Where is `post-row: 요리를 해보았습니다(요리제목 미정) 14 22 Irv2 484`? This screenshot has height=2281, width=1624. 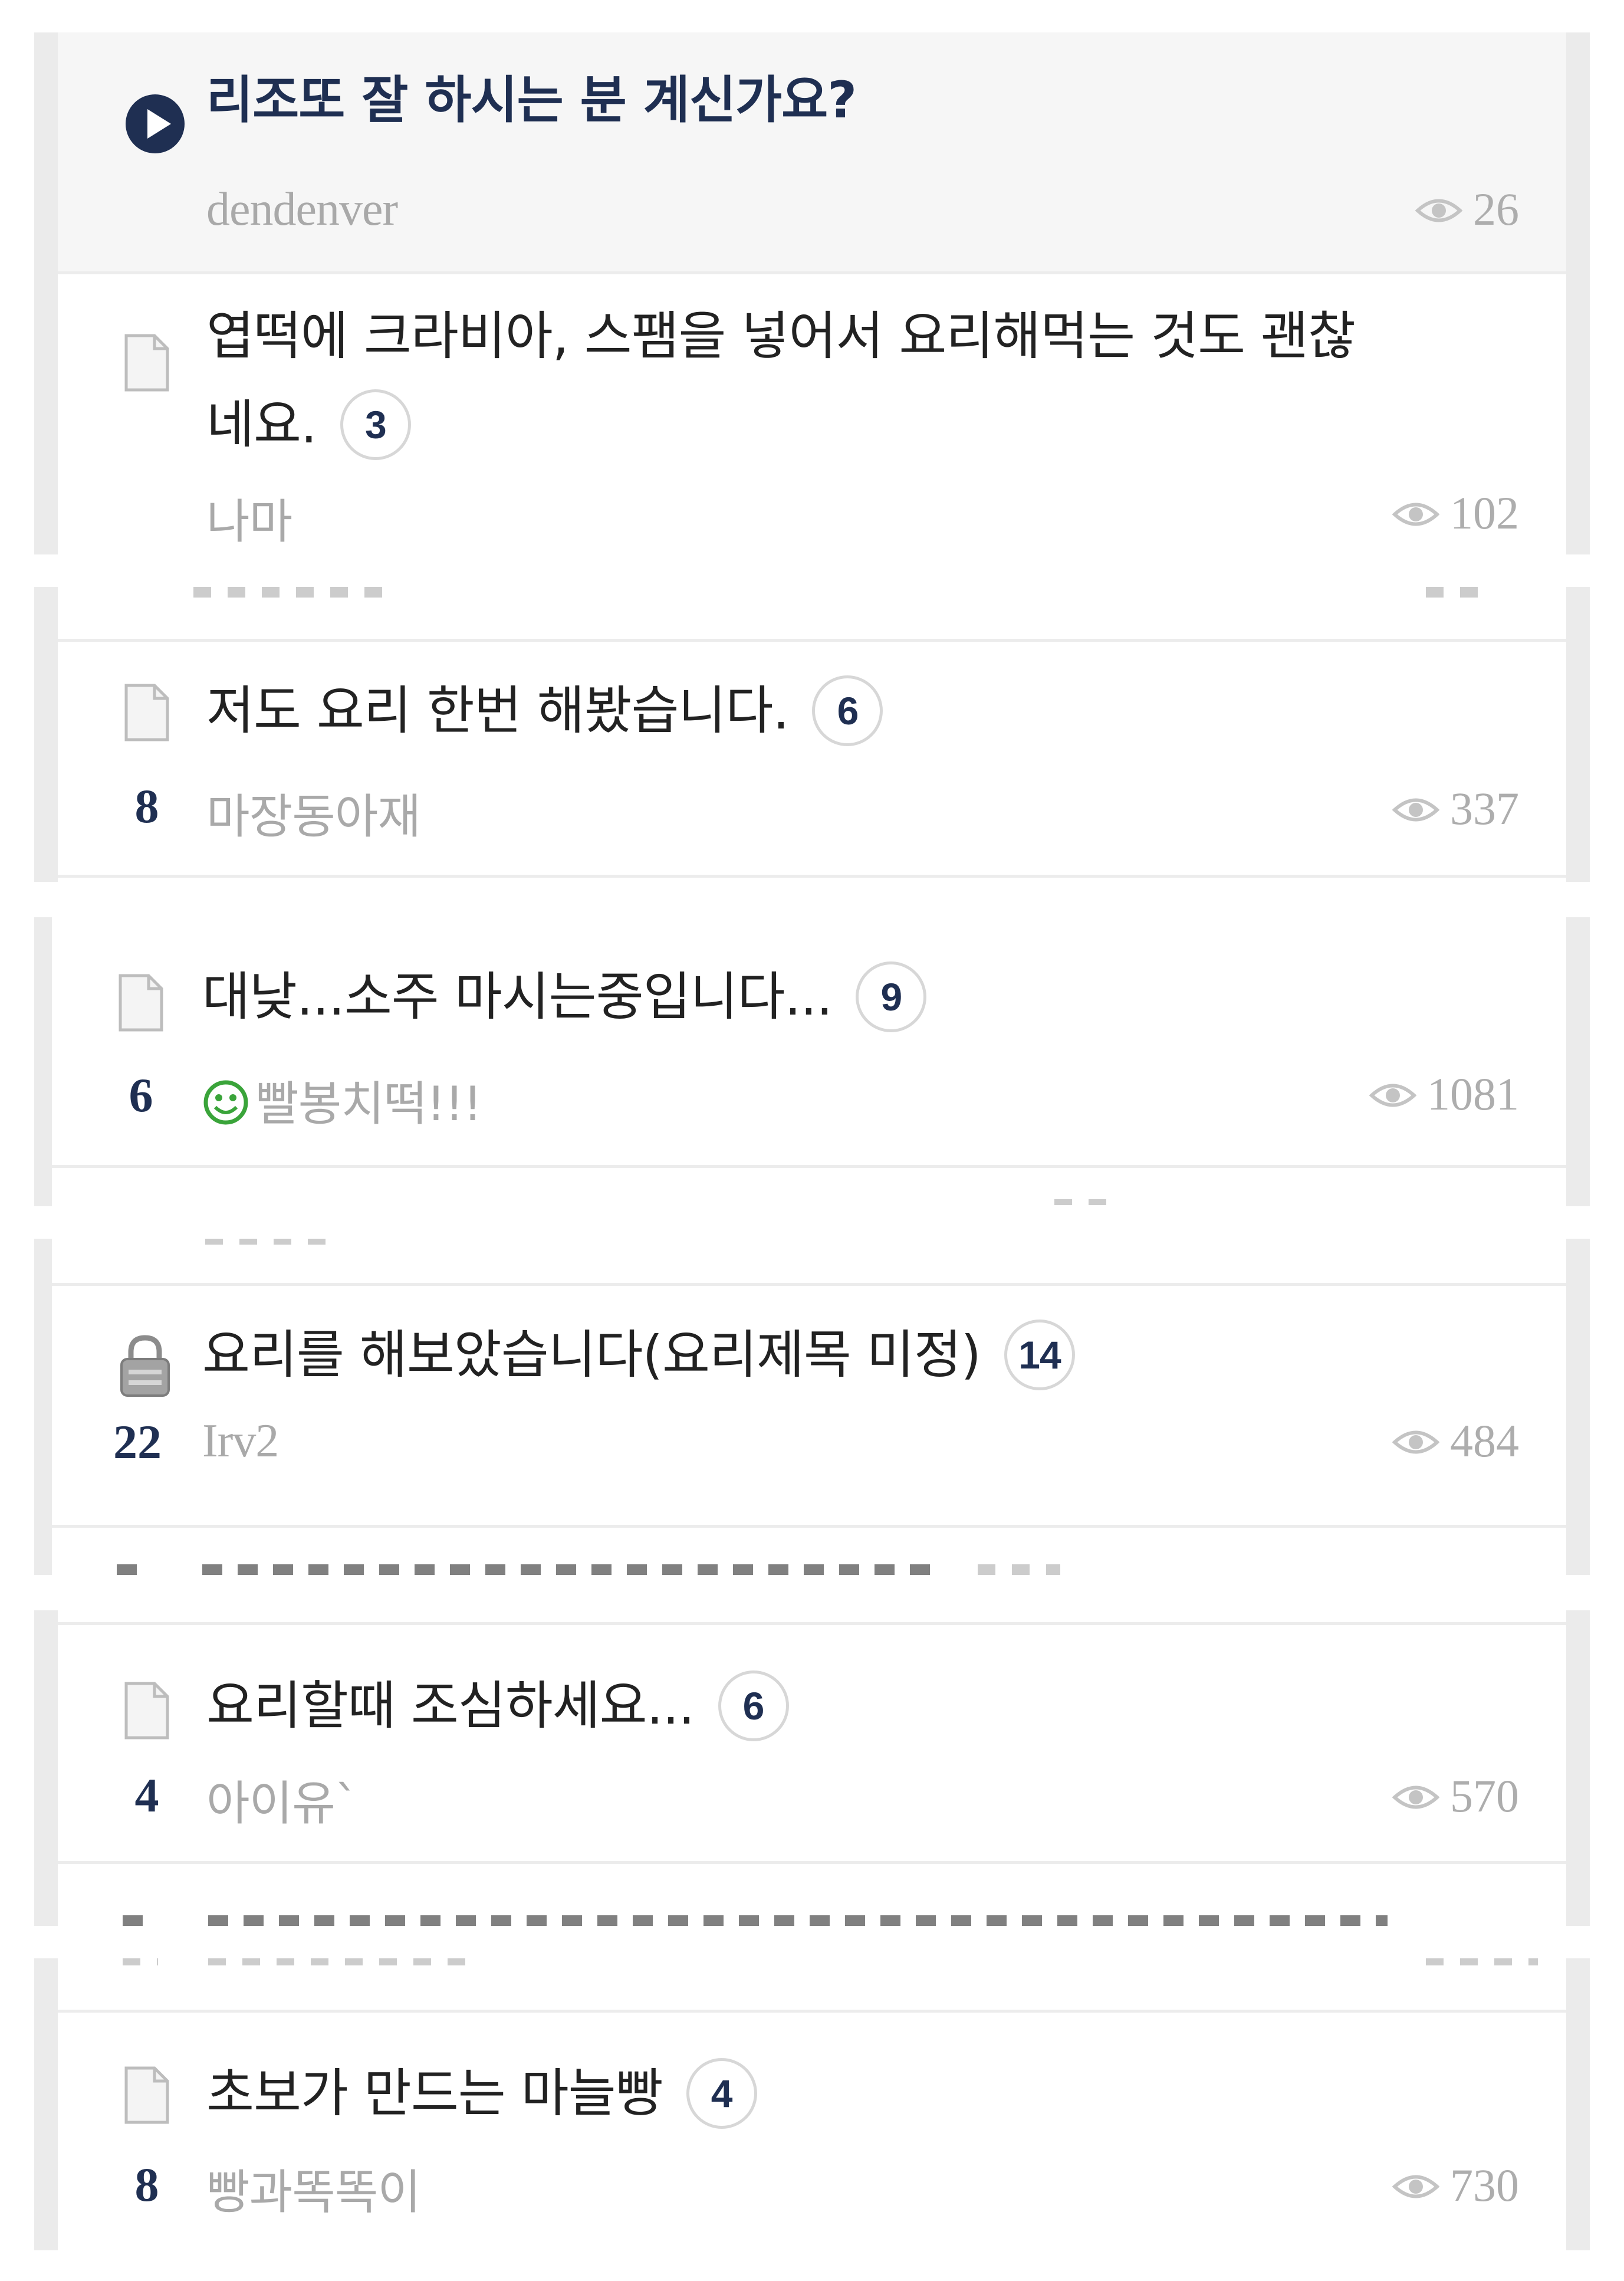 post-row: 요리를 해보았습니다(요리제목 미정) 14 22 Irv2 484 is located at coordinates (809, 1407).